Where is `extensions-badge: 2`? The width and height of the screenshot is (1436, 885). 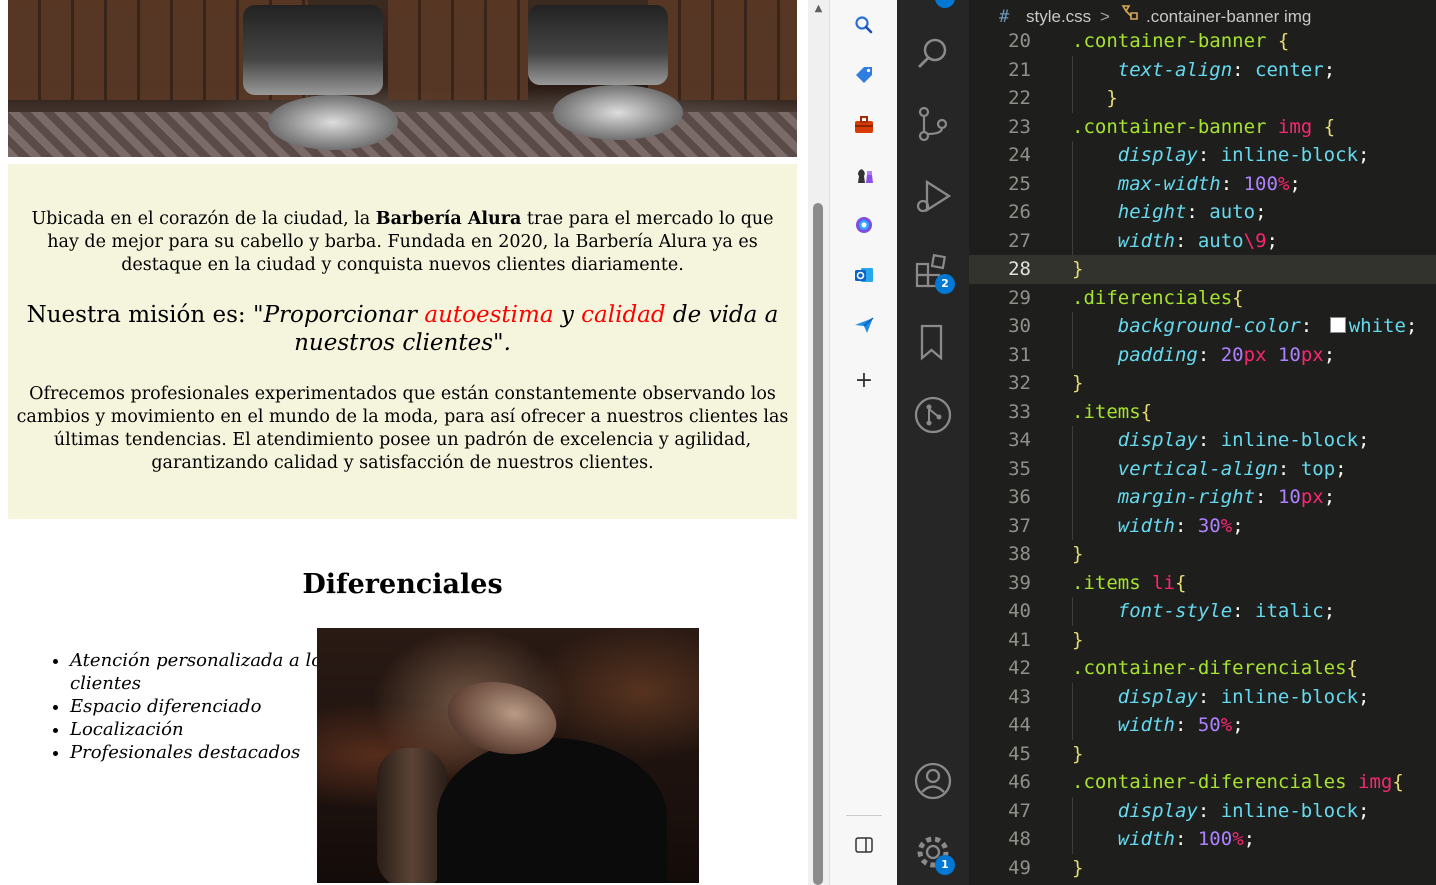 extensions-badge: 2 is located at coordinates (945, 284).